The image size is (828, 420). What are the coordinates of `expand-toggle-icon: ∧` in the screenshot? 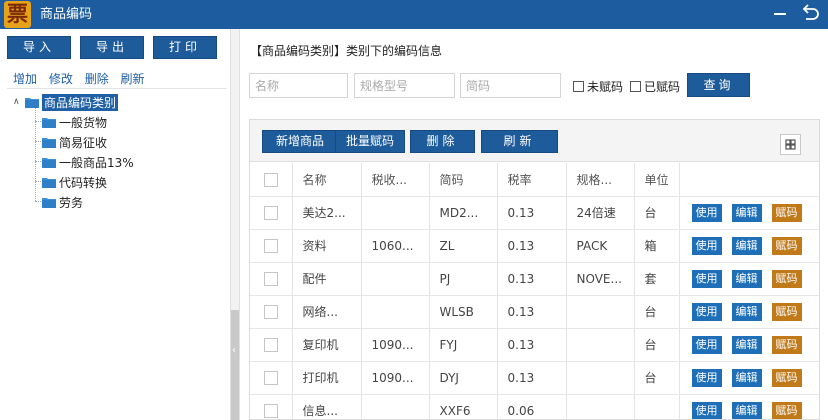 It's located at (19, 102).